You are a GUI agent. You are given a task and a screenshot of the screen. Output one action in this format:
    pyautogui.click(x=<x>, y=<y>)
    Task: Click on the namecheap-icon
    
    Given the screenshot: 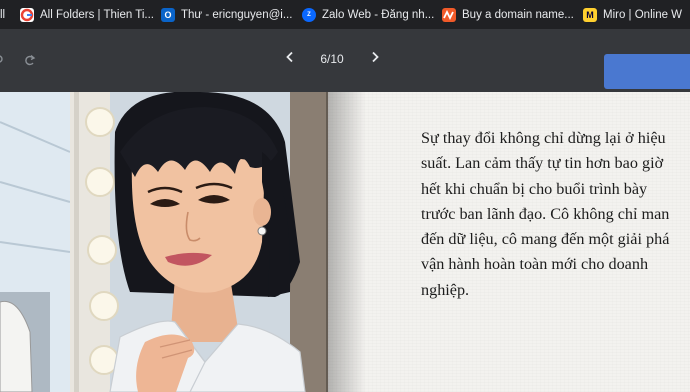 What is the action you would take?
    pyautogui.click(x=449, y=14)
    